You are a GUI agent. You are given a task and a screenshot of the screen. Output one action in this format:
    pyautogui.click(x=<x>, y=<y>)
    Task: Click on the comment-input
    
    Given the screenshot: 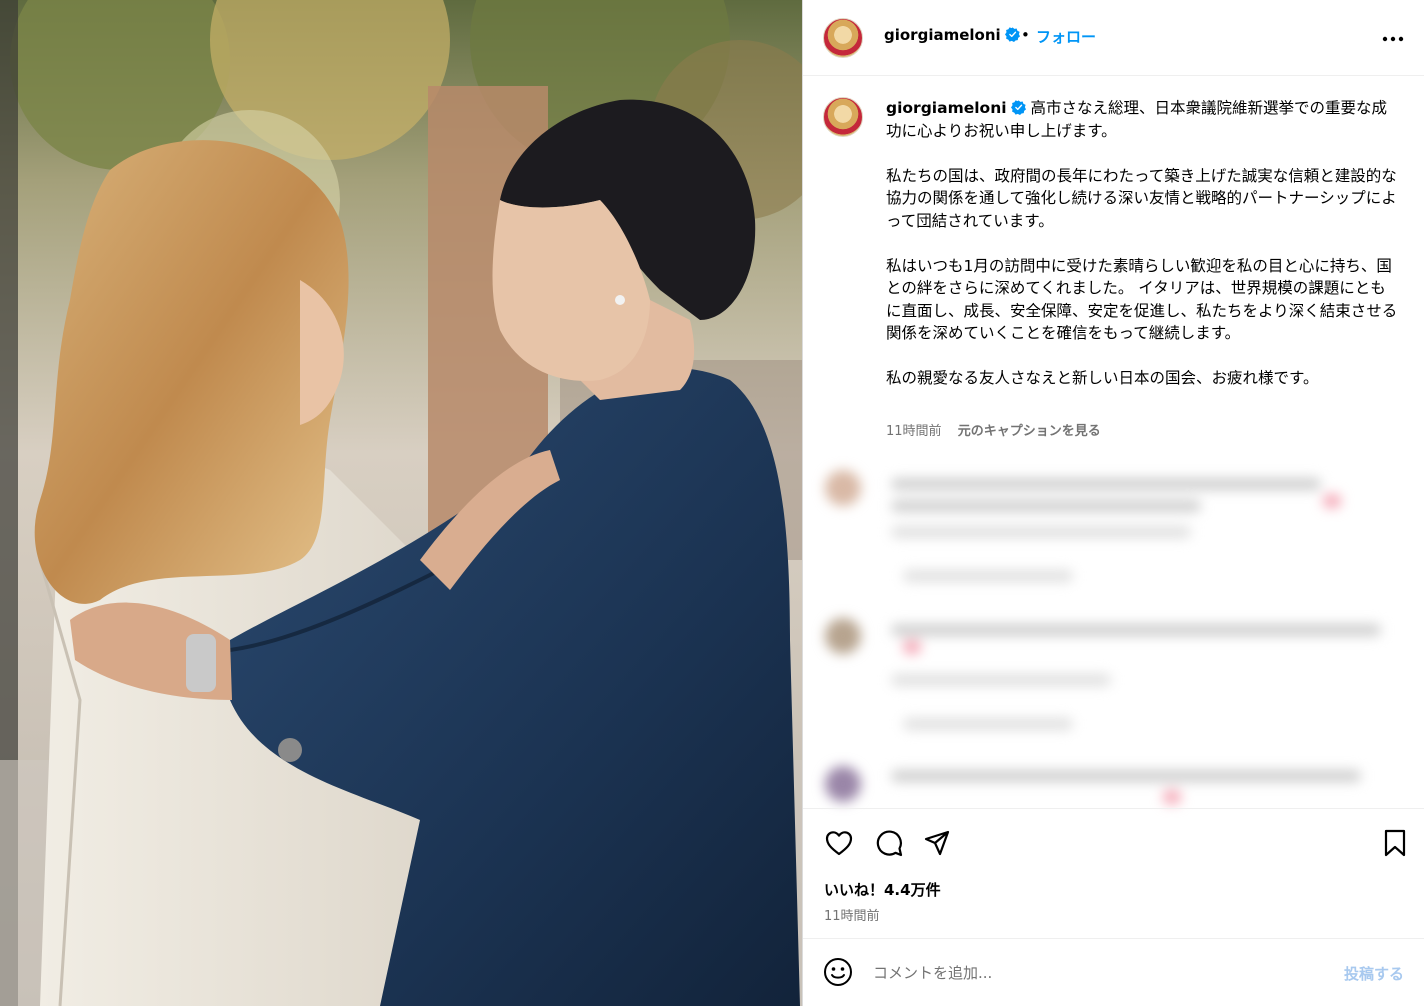 What is the action you would take?
    pyautogui.click(x=1093, y=973)
    